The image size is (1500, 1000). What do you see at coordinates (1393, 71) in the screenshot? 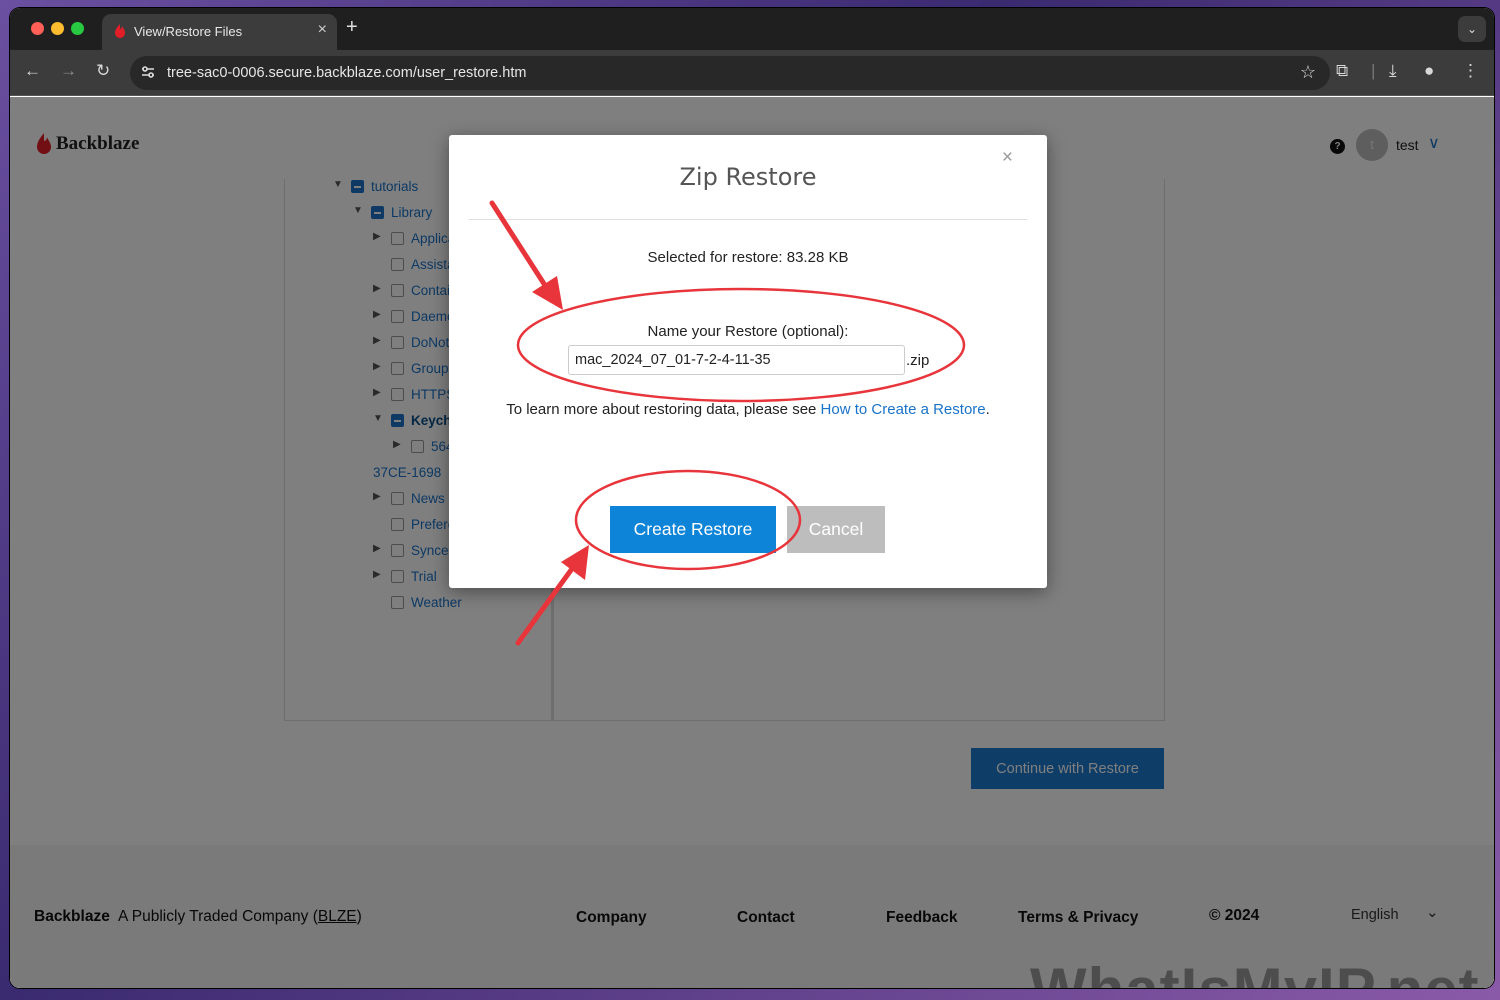
I see `download-icon: ⤓` at bounding box center [1393, 71].